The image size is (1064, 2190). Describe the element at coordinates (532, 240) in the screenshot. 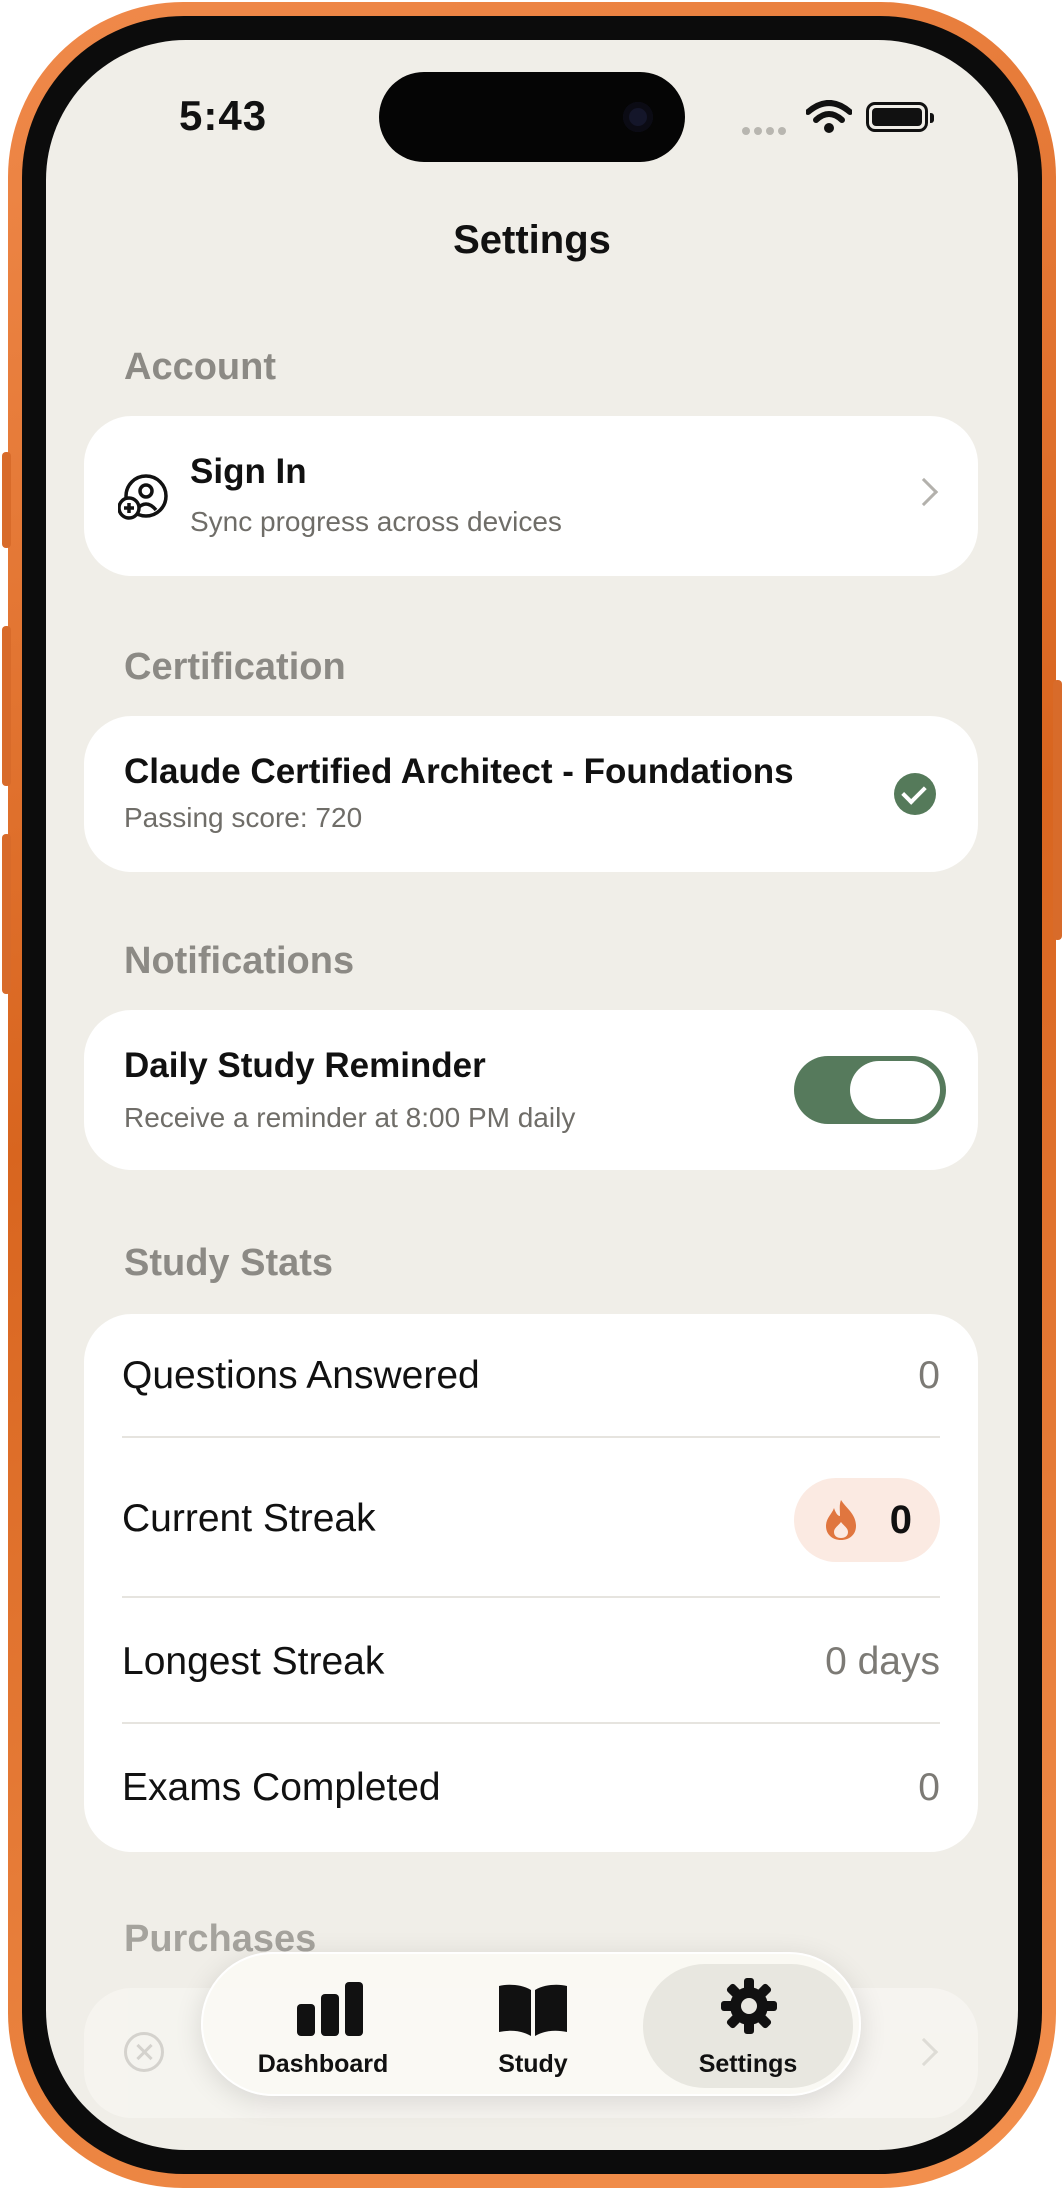

I see `page-title: Settings` at that location.